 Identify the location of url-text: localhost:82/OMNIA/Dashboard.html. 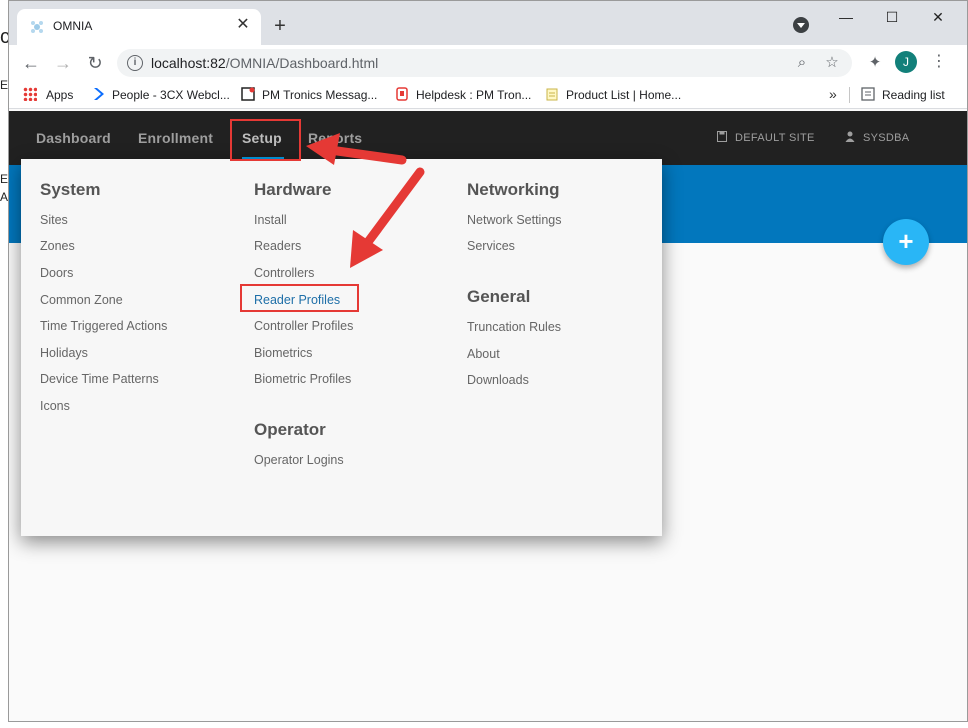
(264, 63).